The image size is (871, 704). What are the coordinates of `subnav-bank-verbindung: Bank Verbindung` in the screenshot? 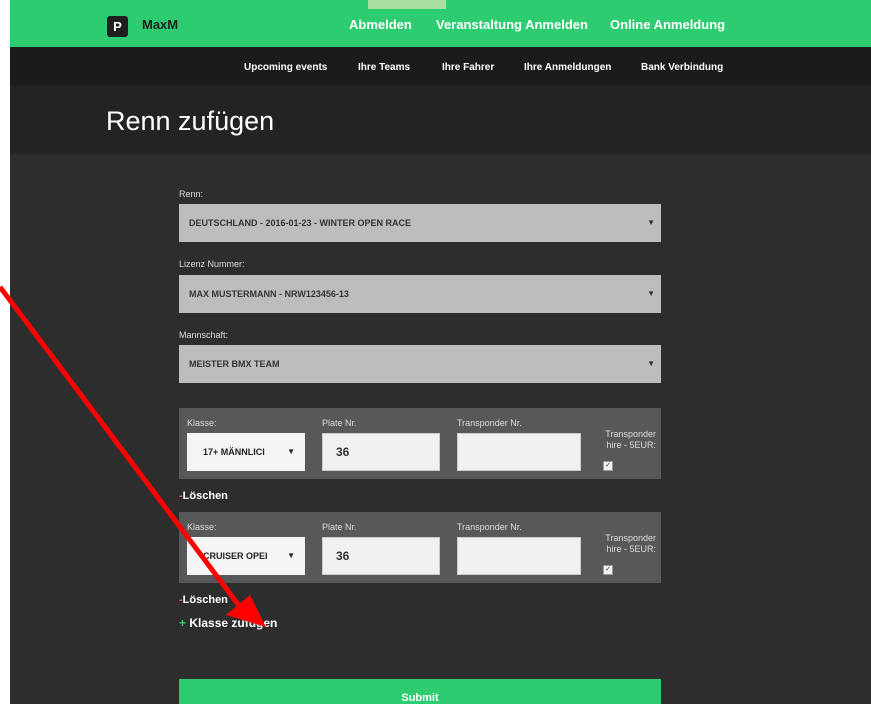 It's located at (682, 67).